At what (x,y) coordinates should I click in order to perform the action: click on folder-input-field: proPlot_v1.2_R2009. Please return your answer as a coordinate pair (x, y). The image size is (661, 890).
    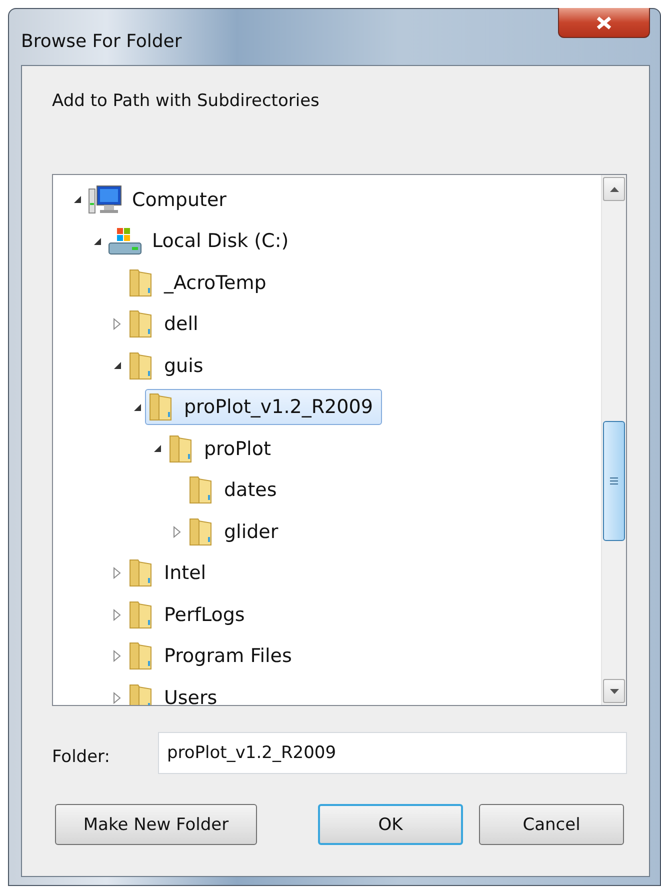
    Looking at the image, I should click on (392, 753).